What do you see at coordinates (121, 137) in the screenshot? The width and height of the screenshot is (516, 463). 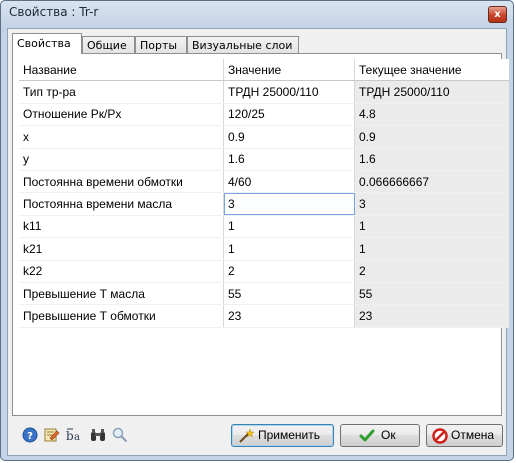 I see `property-name: x` at bounding box center [121, 137].